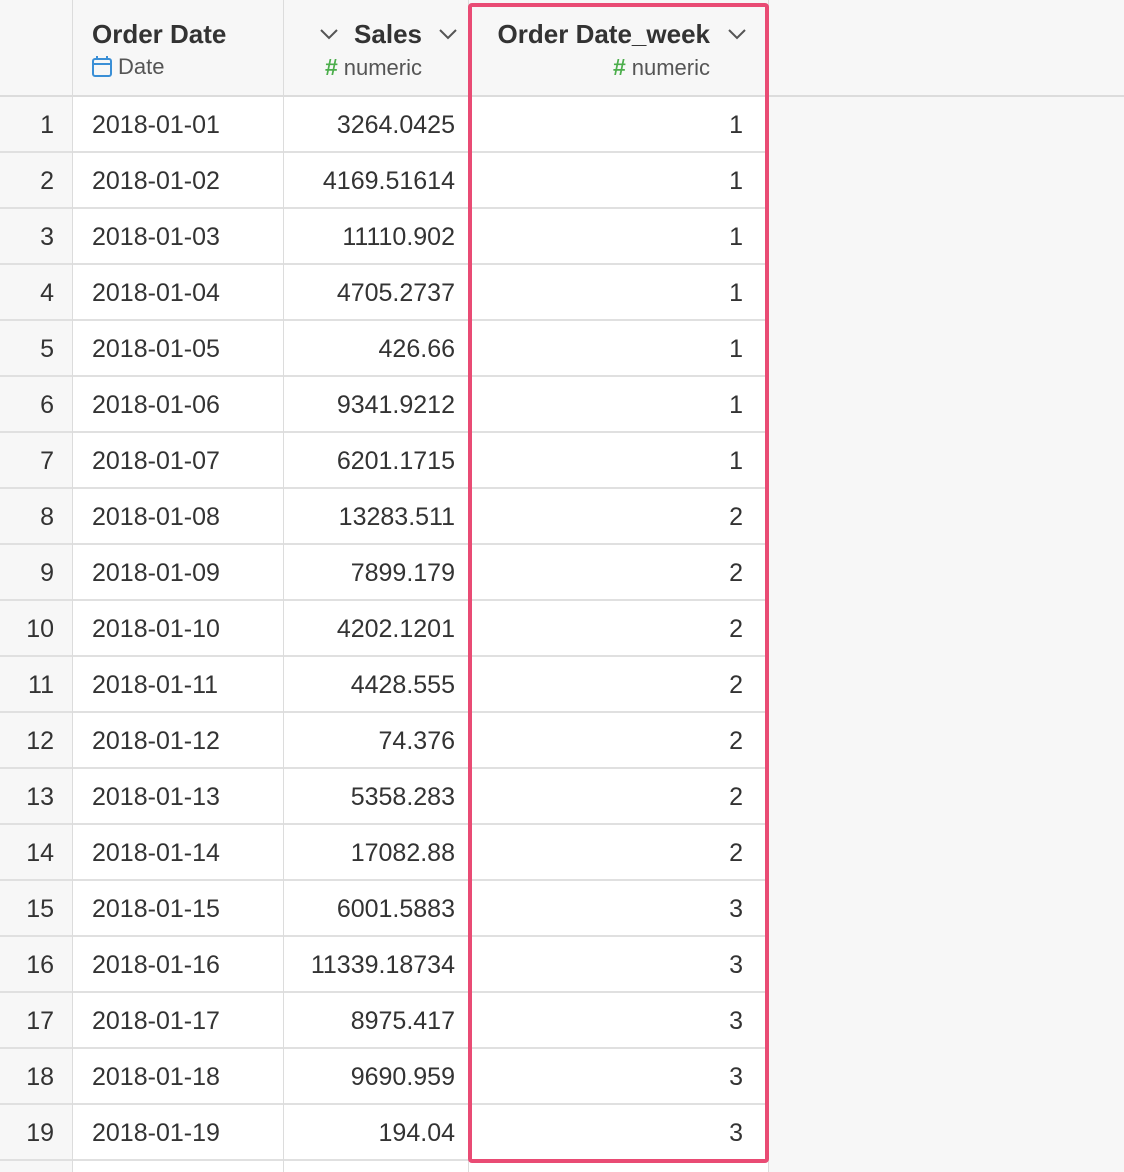 The width and height of the screenshot is (1124, 1172). What do you see at coordinates (155, 684) in the screenshot?
I see `cell-order-date: 2018-01-11` at bounding box center [155, 684].